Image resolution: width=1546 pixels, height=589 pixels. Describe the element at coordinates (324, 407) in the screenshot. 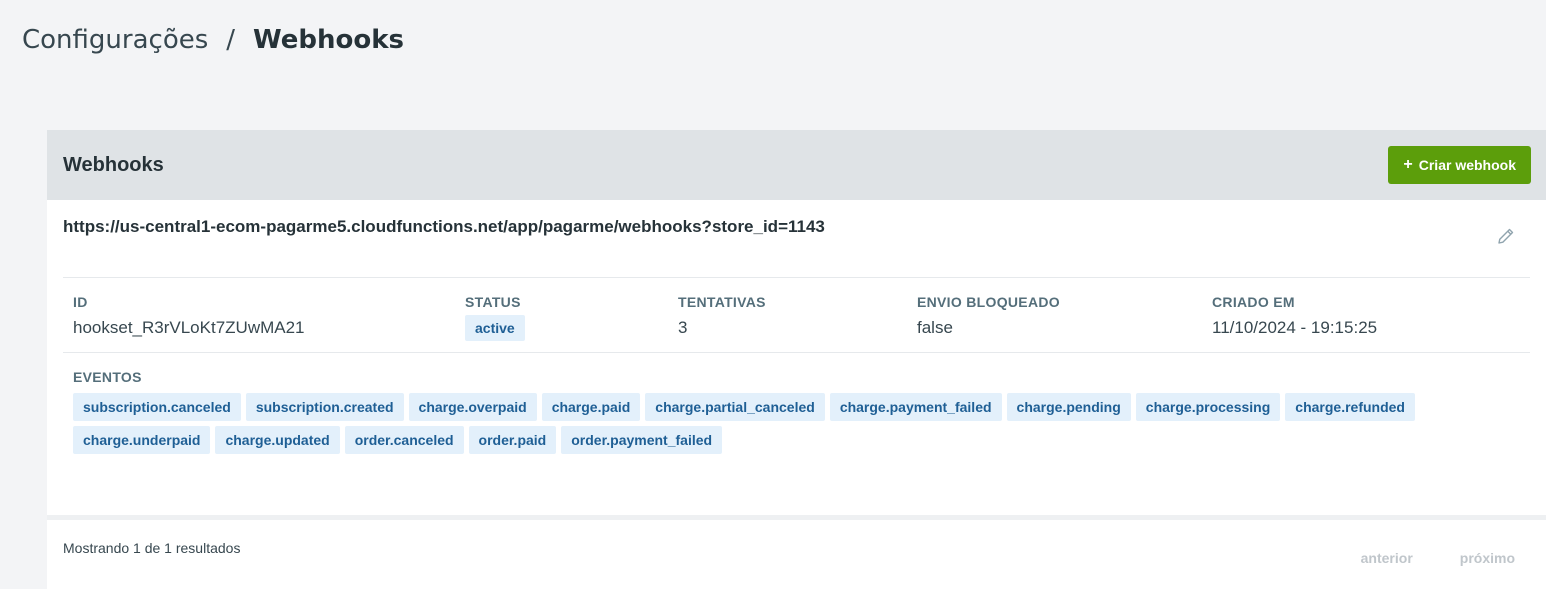

I see `event-tag: subscription.created` at that location.